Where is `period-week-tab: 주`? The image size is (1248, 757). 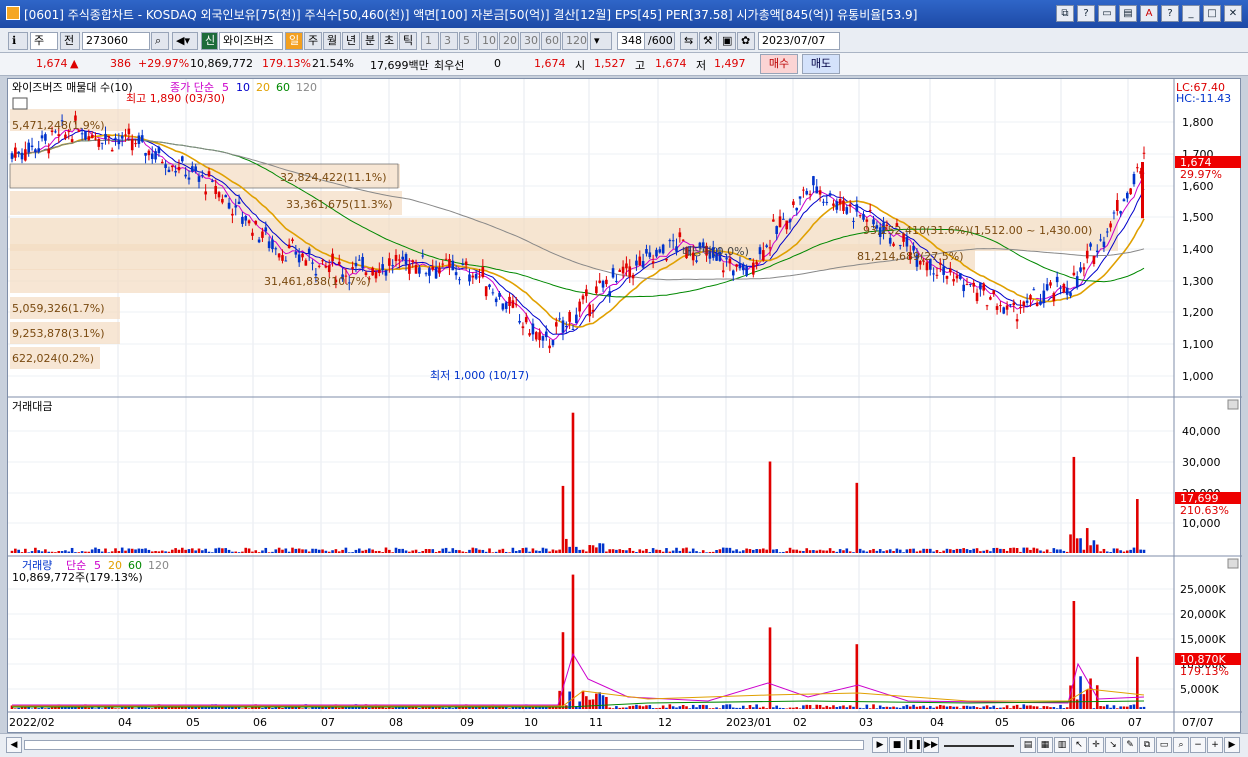 period-week-tab: 주 is located at coordinates (313, 41).